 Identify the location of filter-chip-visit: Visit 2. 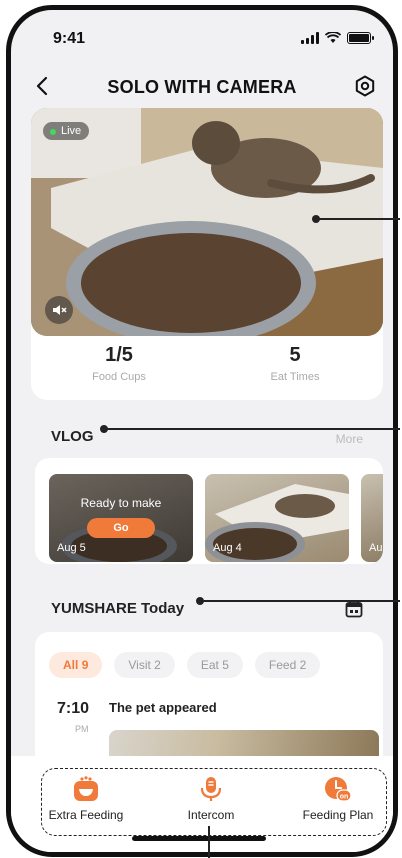
(144, 665).